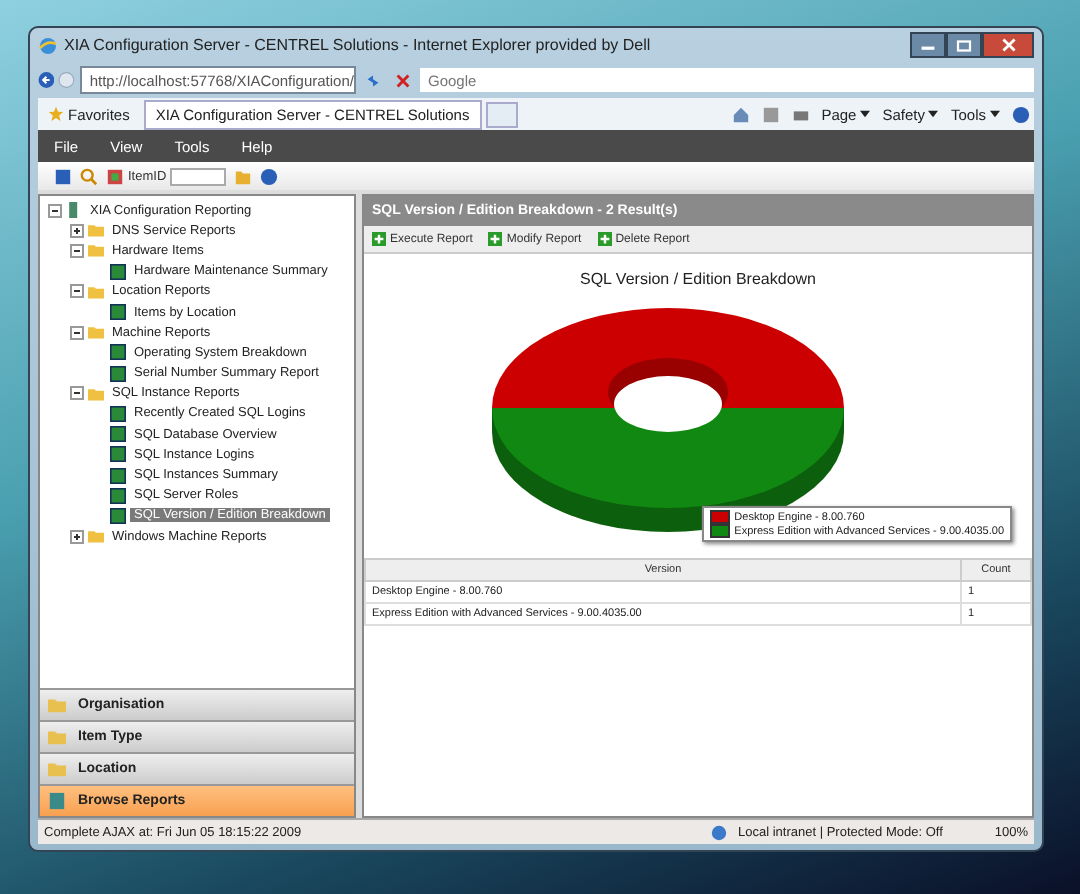 Image resolution: width=1080 pixels, height=894 pixels. What do you see at coordinates (402, 80) in the screenshot?
I see `stop-icon` at bounding box center [402, 80].